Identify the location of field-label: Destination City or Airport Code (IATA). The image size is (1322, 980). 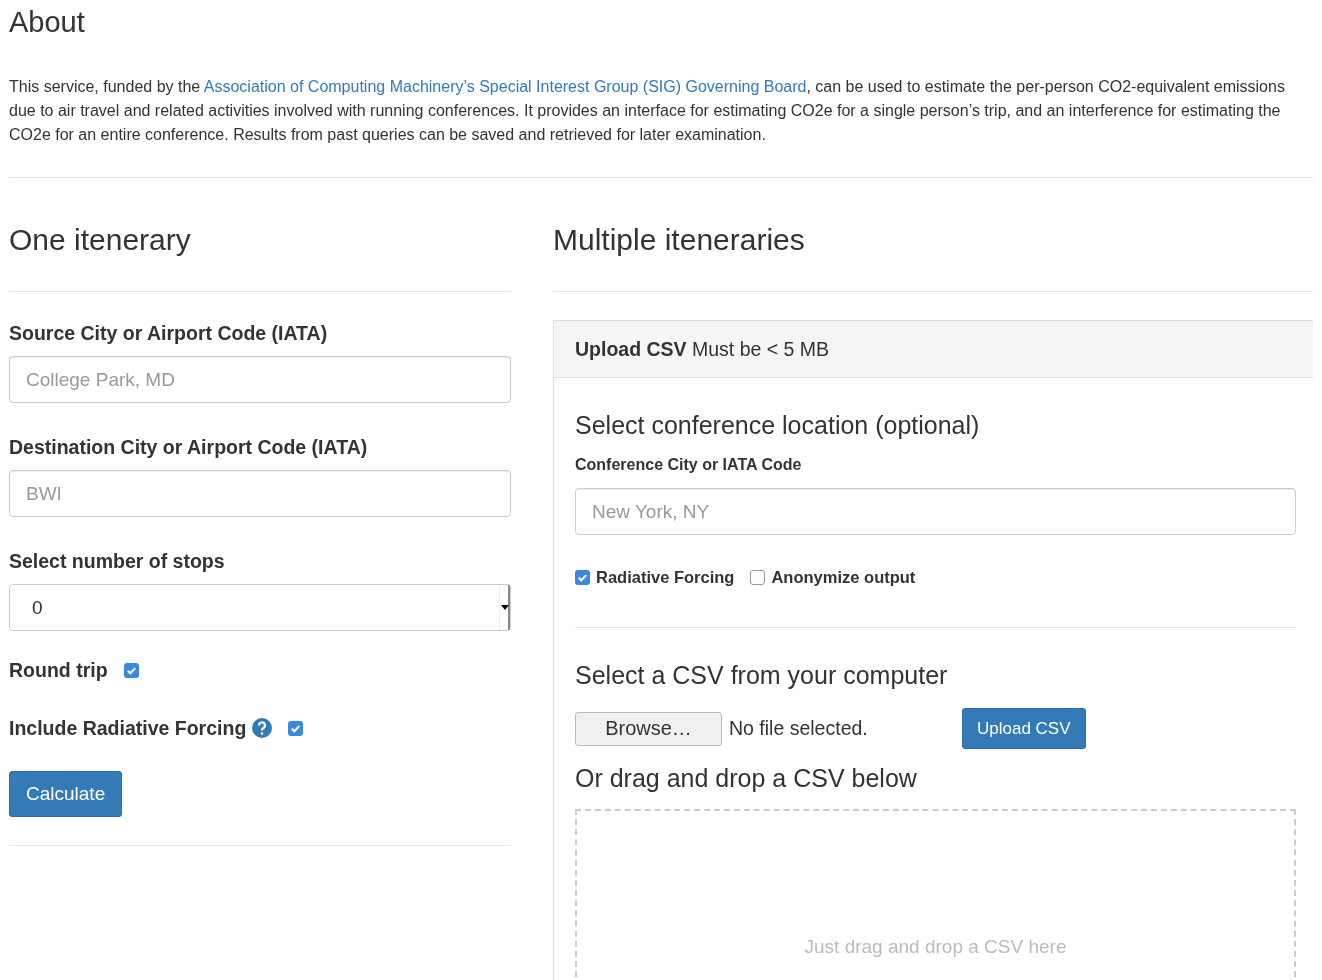
(189, 447).